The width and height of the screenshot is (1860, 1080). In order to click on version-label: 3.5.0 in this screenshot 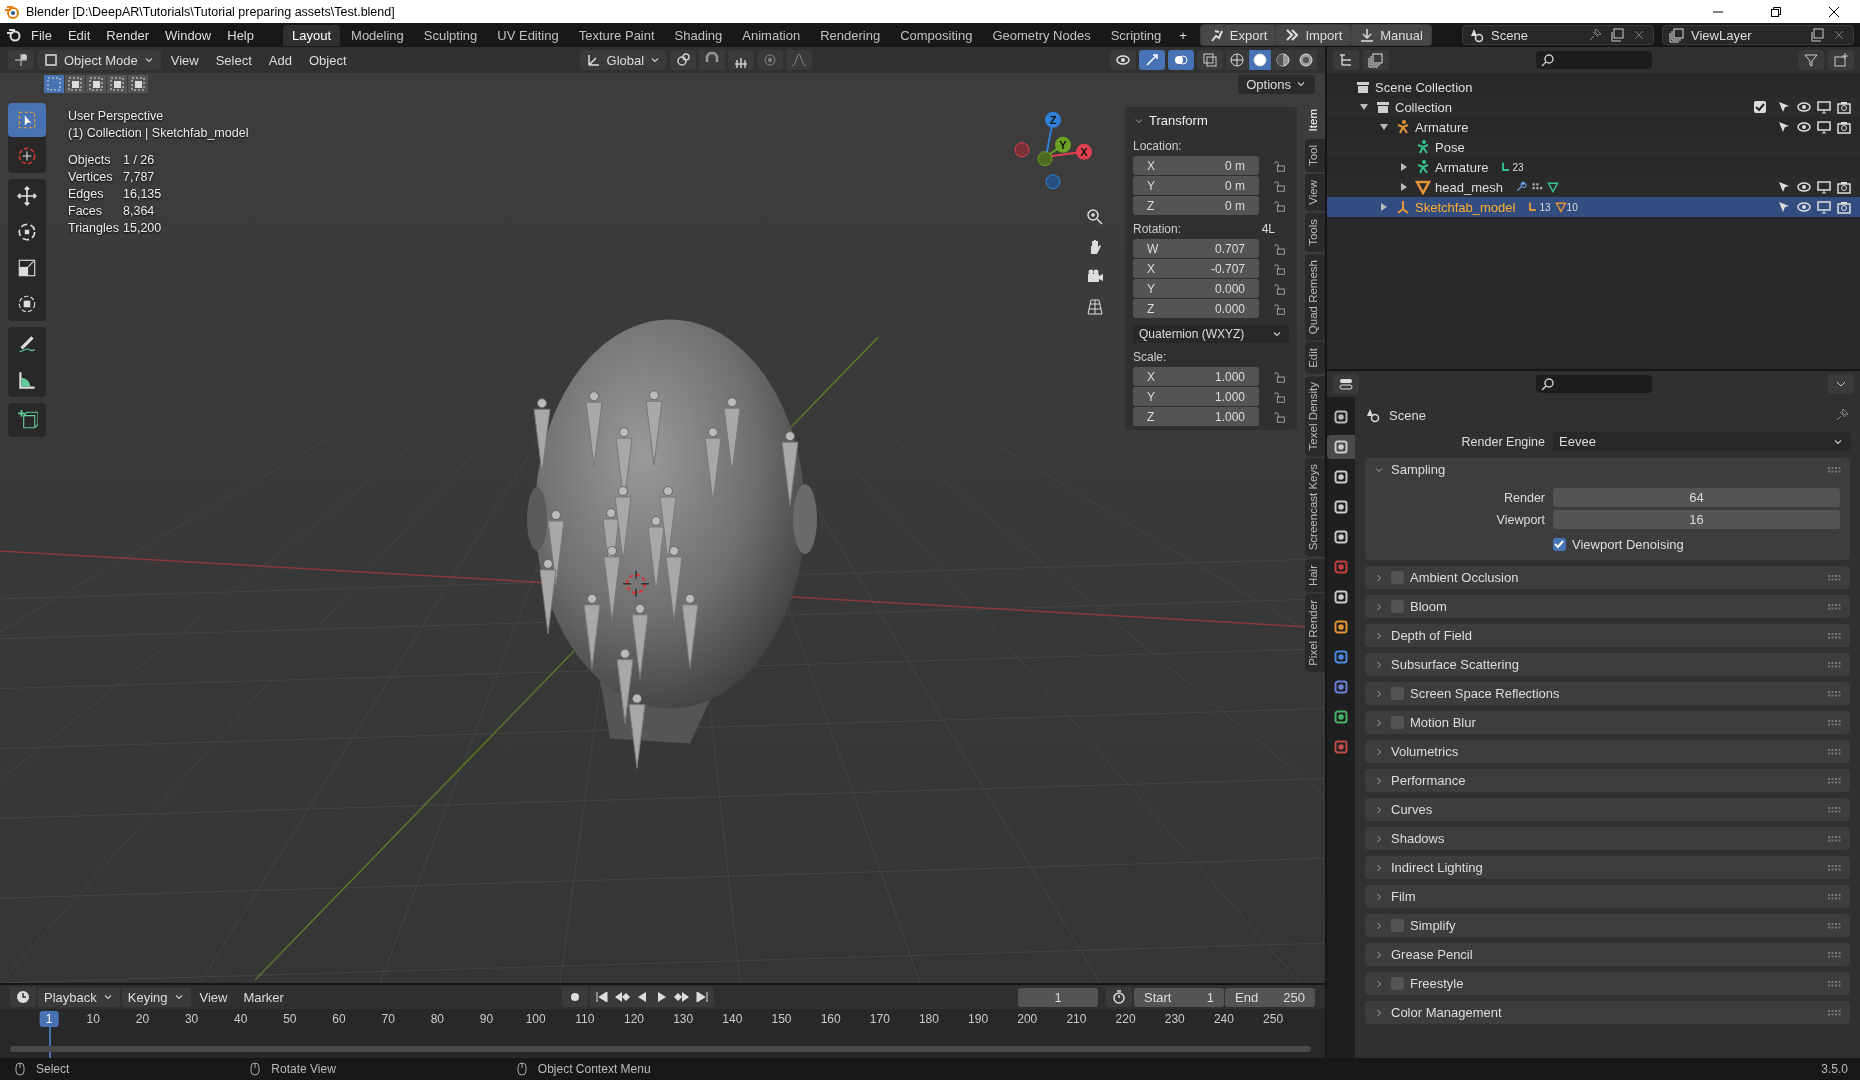, I will do `click(1834, 1069)`.